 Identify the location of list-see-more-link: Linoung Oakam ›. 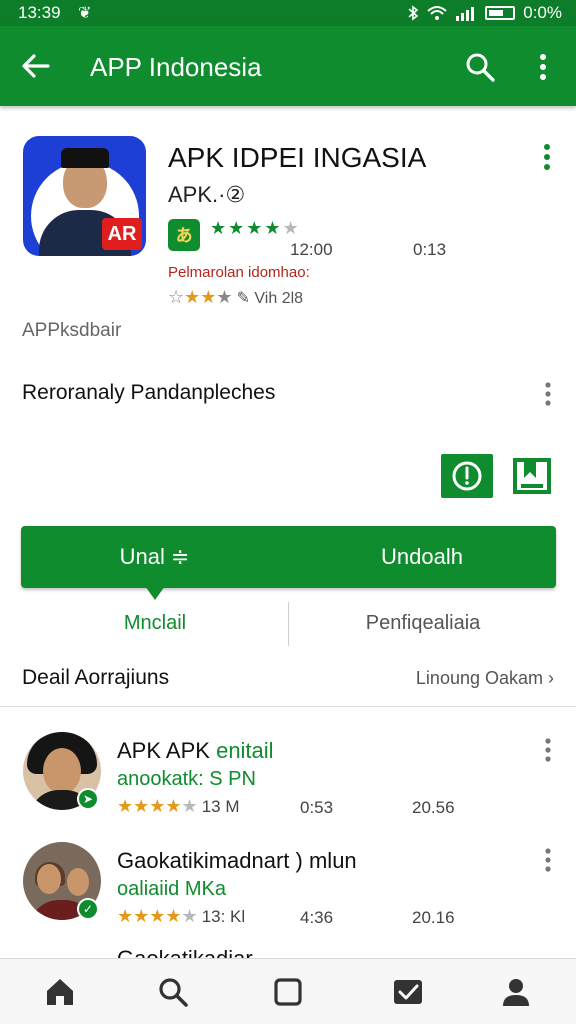
(485, 678).